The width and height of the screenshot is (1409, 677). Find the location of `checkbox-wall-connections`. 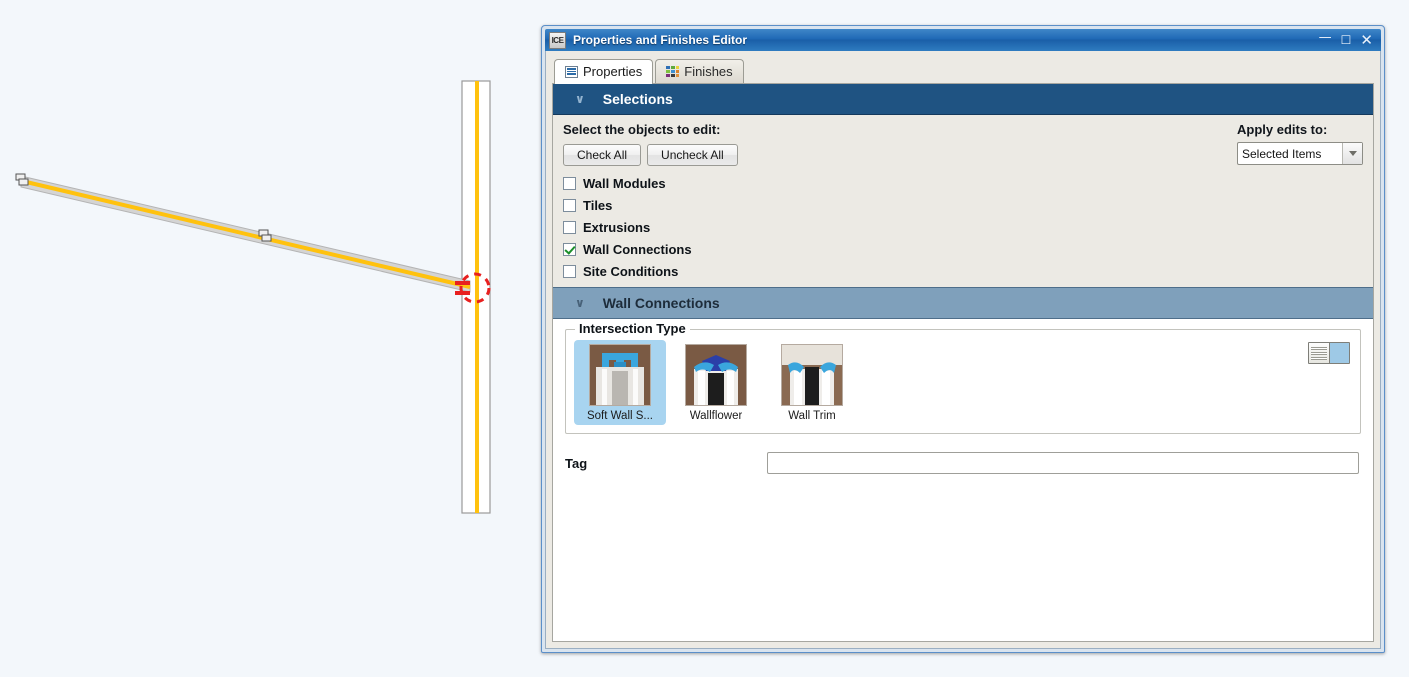

checkbox-wall-connections is located at coordinates (569, 249).